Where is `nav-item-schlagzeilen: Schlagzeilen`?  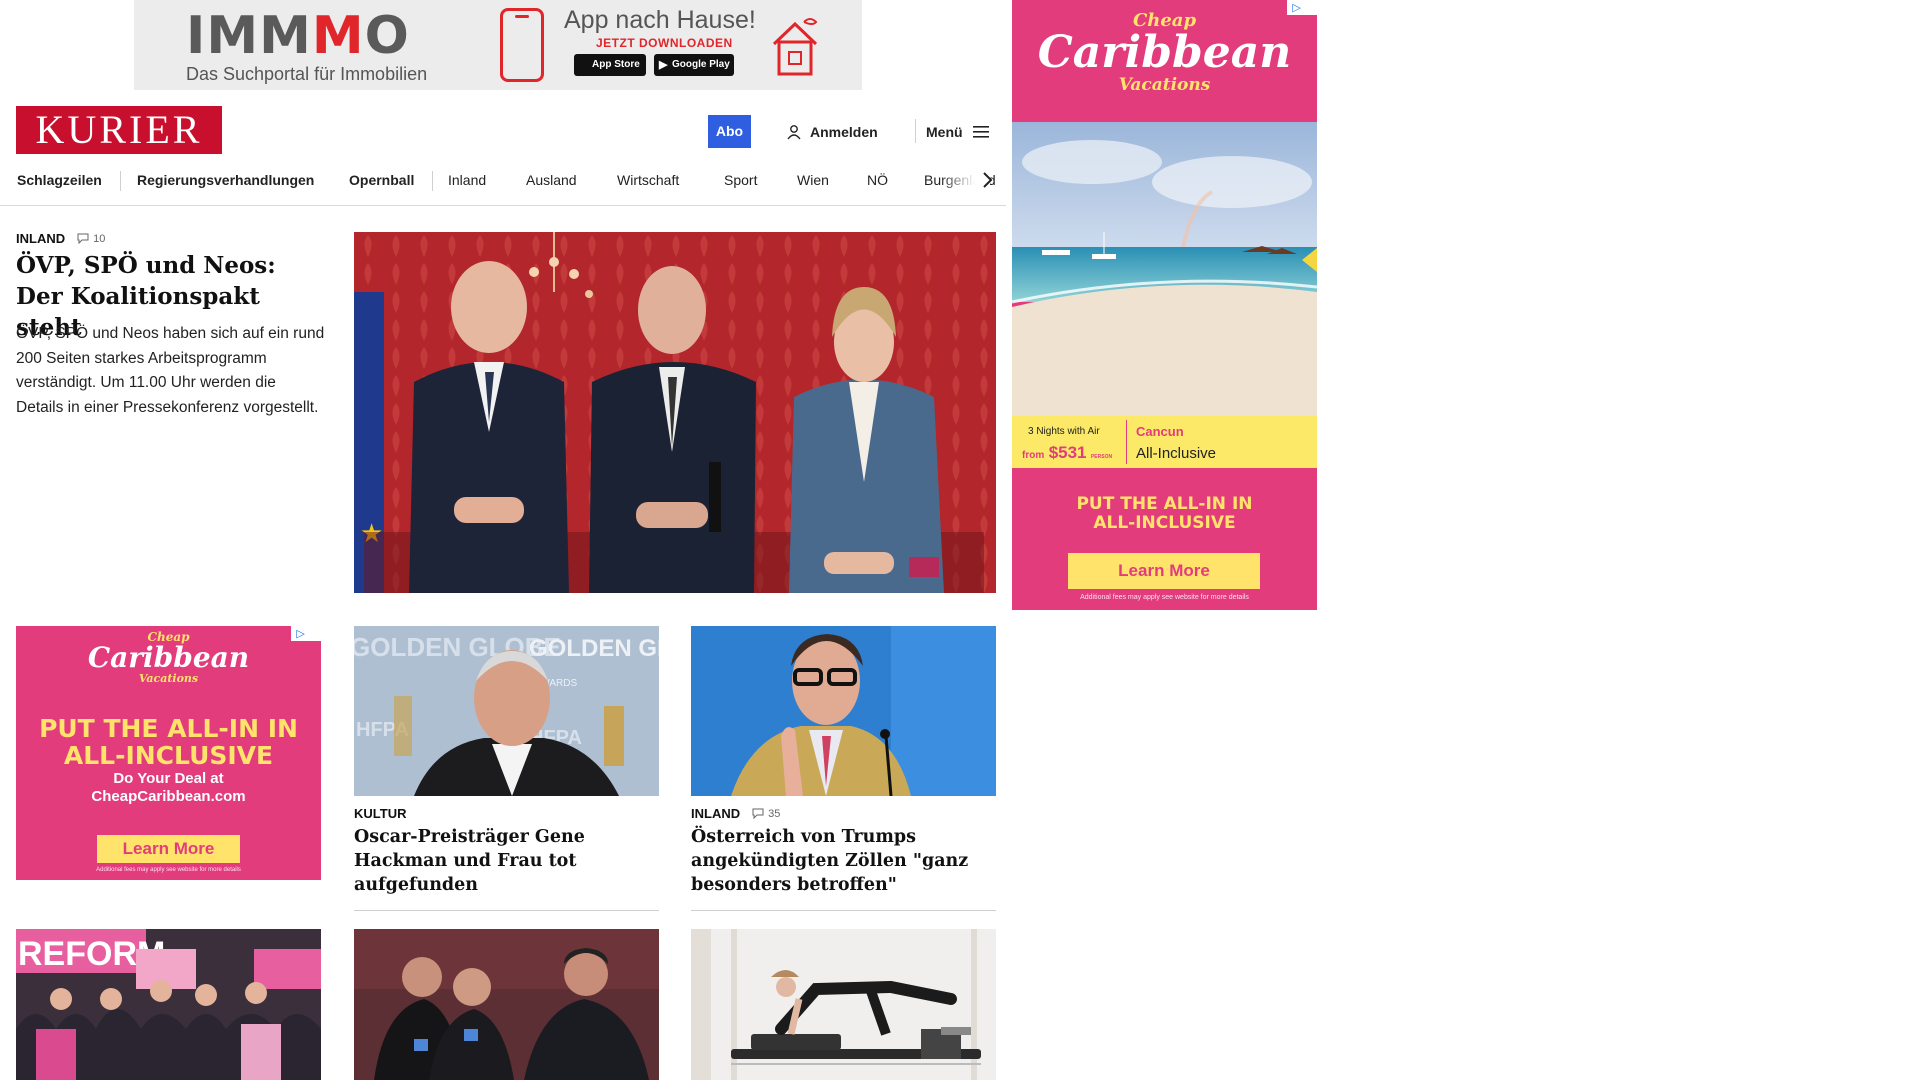 nav-item-schlagzeilen: Schlagzeilen is located at coordinates (59, 186).